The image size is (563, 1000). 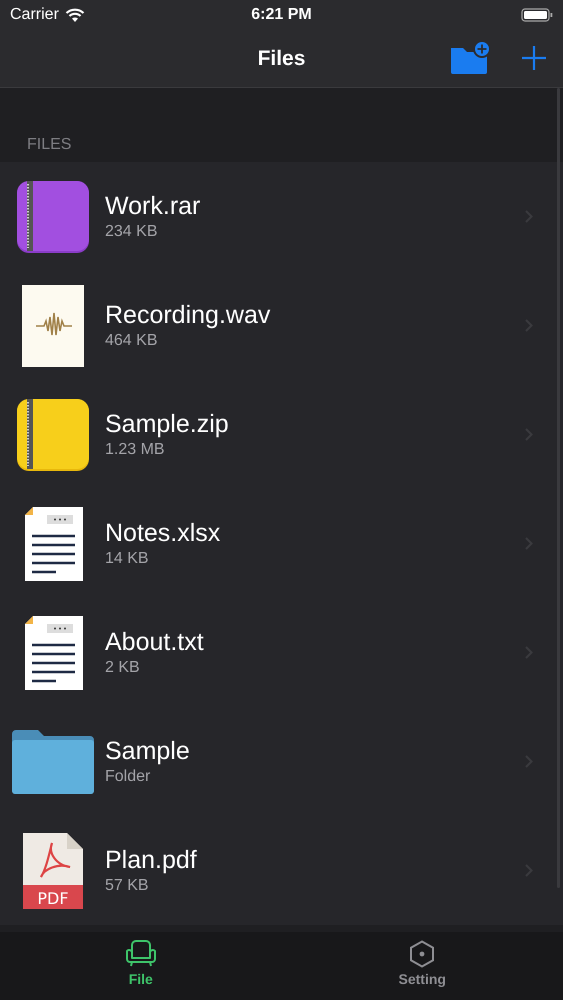 I want to click on file-detail: Folder, so click(x=128, y=777).